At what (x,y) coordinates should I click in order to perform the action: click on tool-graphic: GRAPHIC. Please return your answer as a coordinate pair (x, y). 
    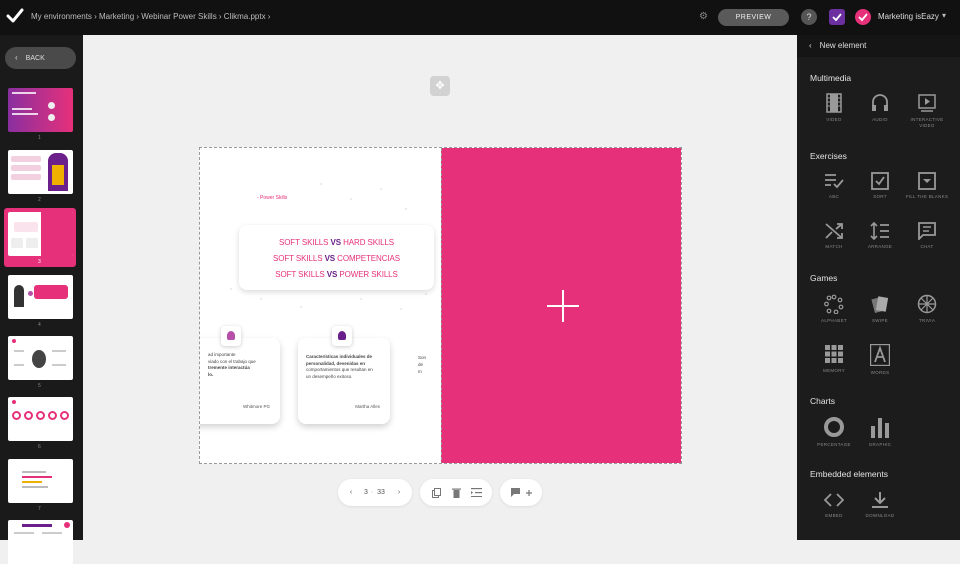
    Looking at the image, I should click on (880, 432).